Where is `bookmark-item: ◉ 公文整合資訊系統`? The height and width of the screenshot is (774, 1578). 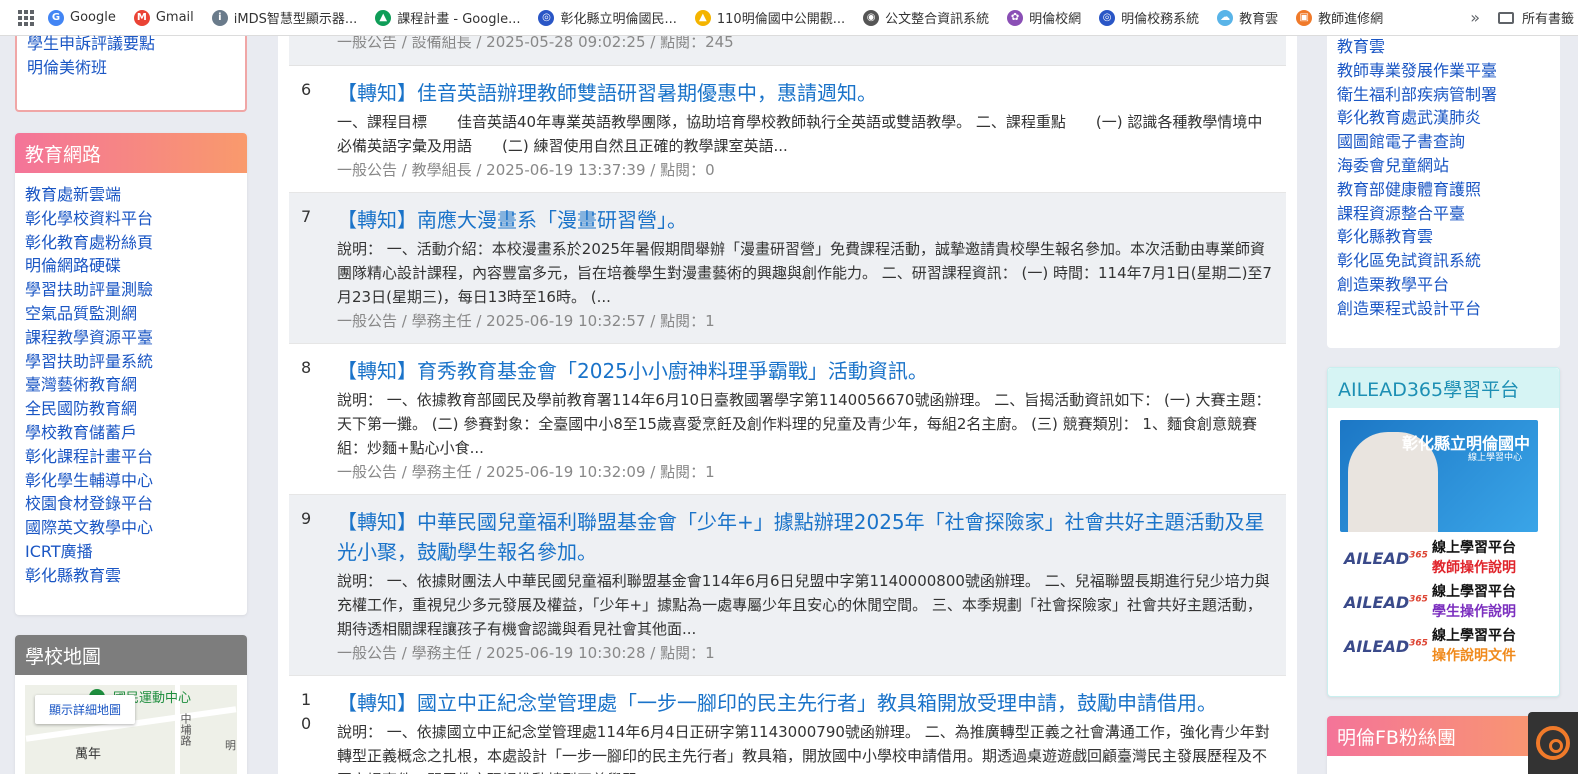
bookmark-item: ◉ 公文整合資訊系統 is located at coordinates (926, 17).